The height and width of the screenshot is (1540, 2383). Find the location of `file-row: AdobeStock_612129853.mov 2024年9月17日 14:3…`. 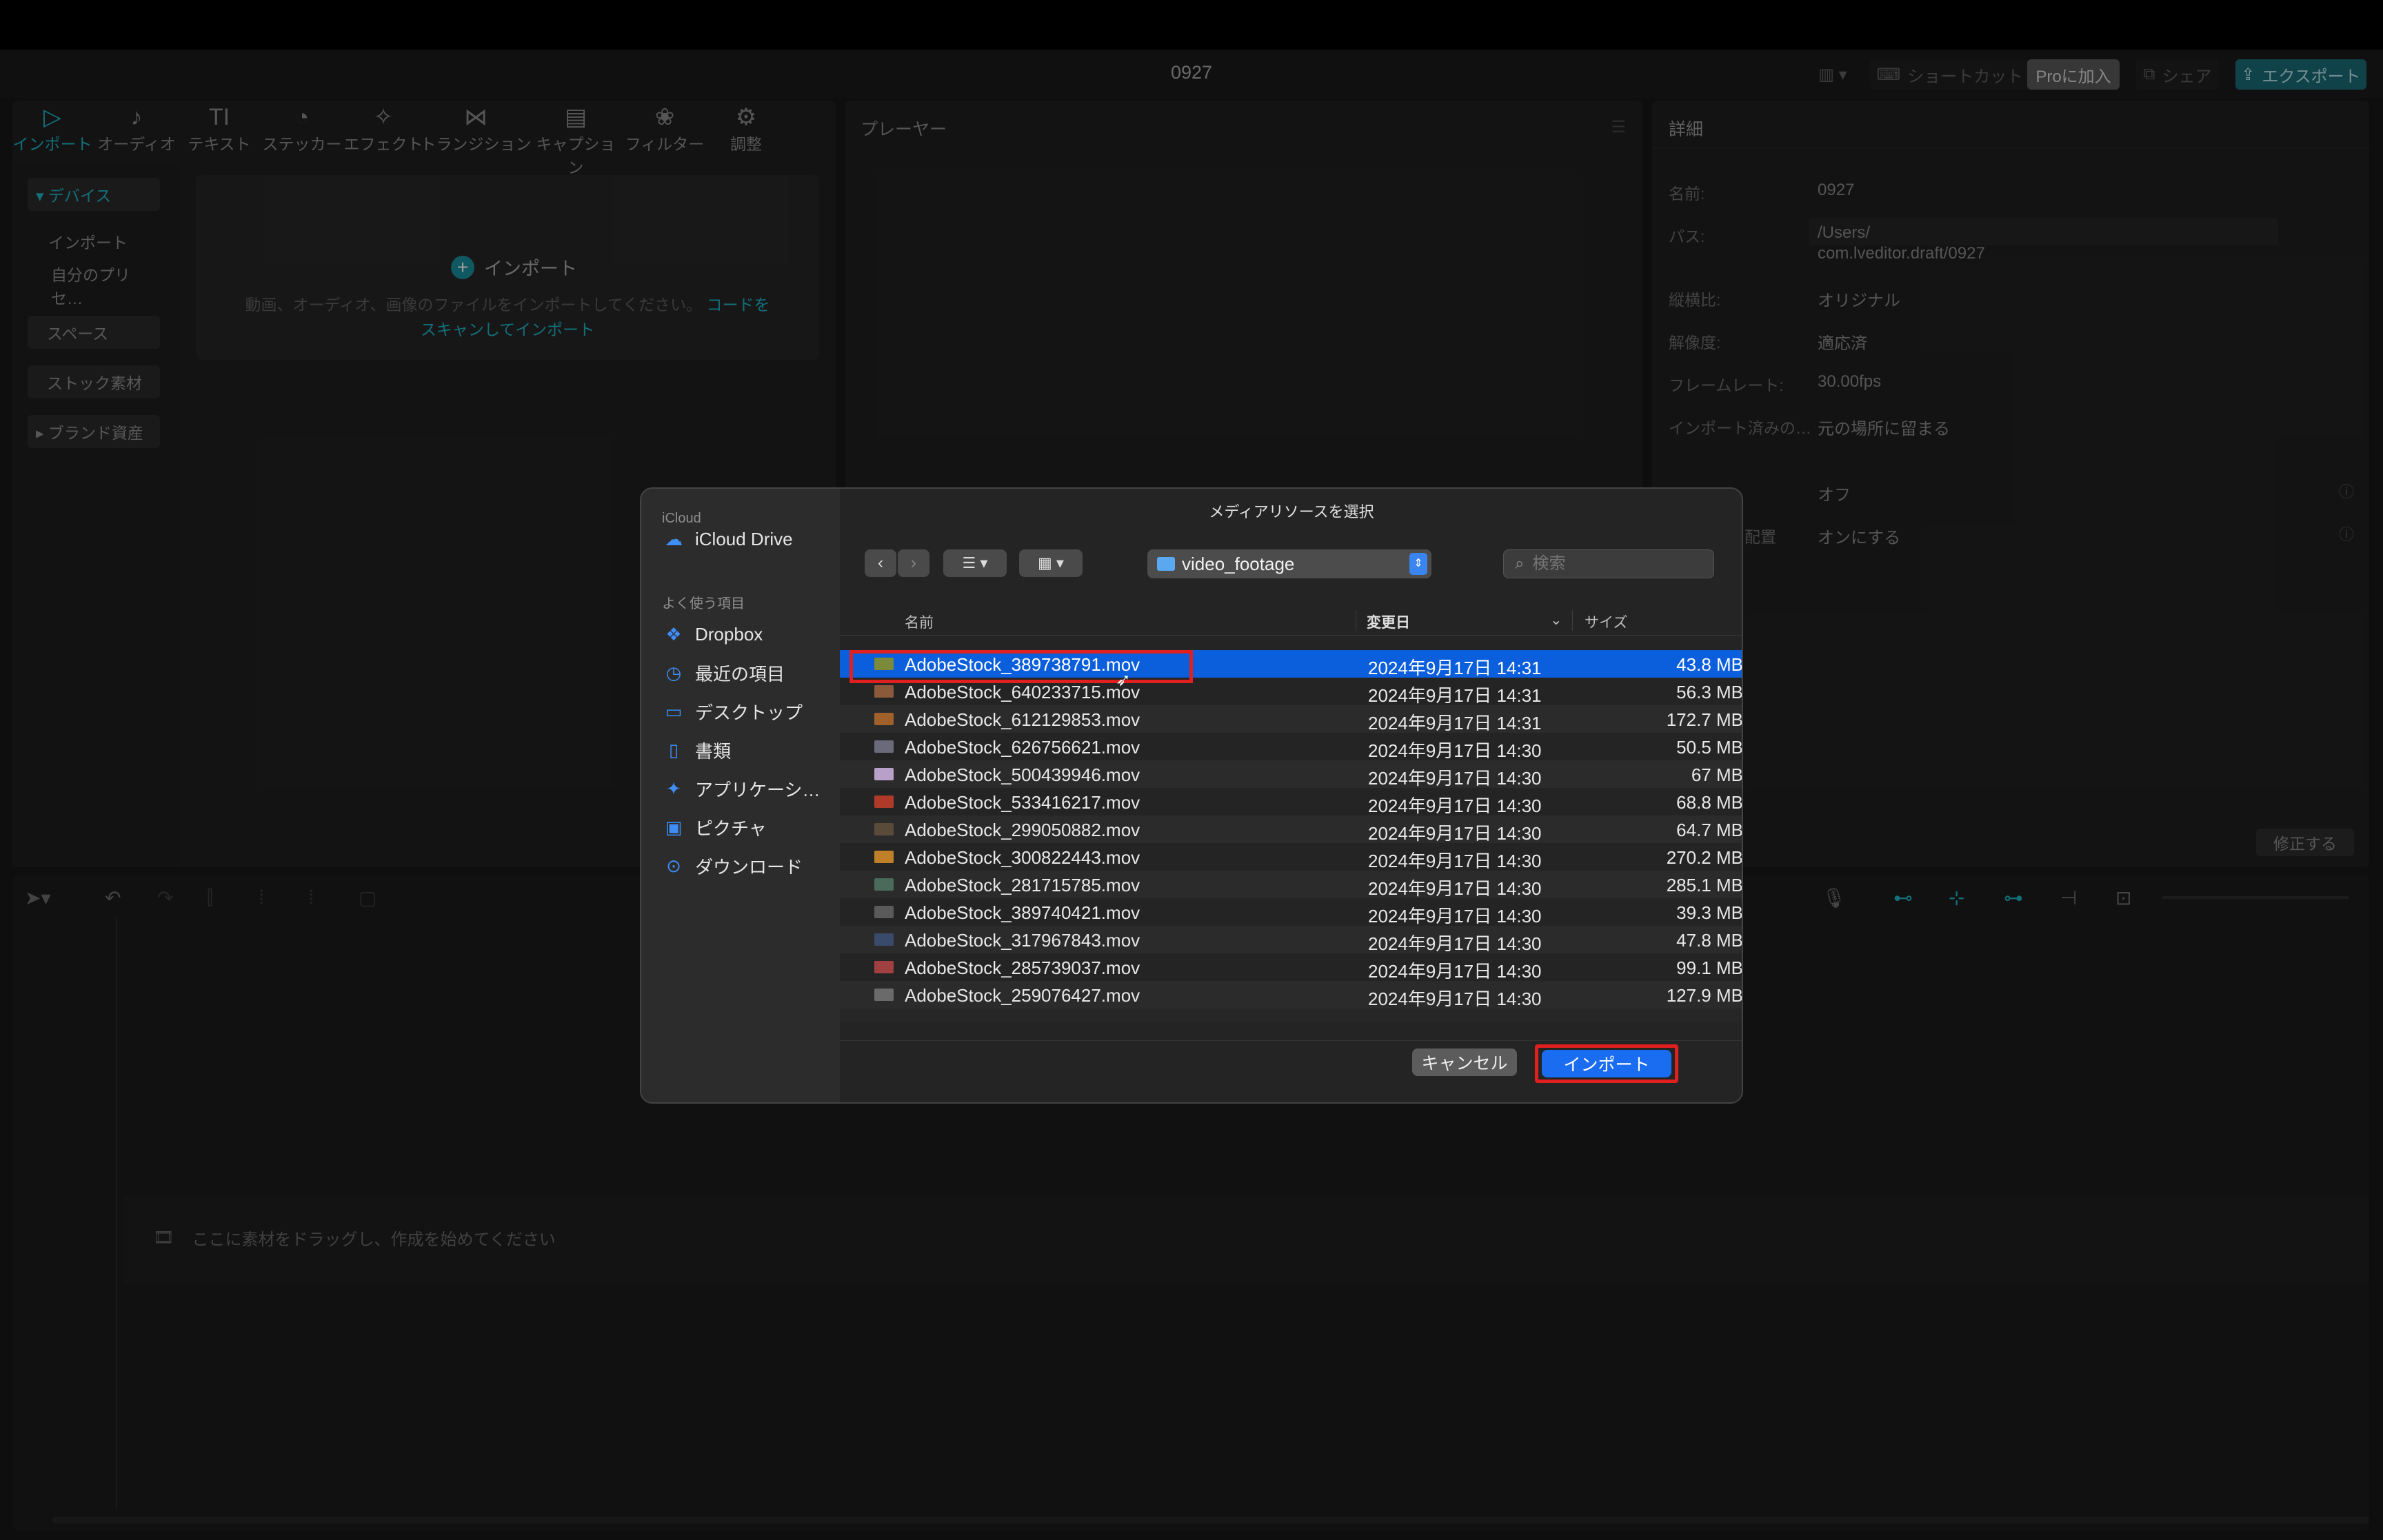

file-row: AdobeStock_612129853.mov 2024年9月17日 14:3… is located at coordinates (1291, 719).